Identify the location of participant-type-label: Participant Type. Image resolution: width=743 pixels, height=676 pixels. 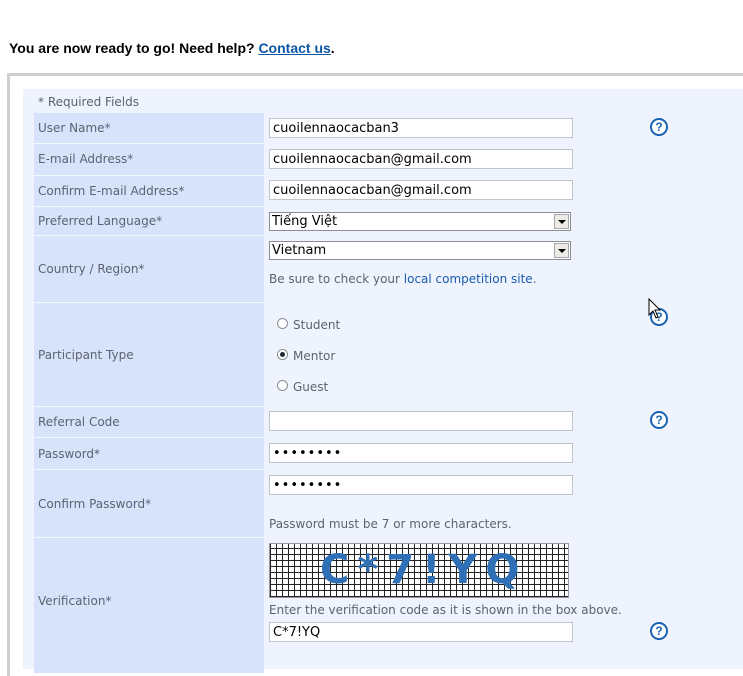
(86, 355).